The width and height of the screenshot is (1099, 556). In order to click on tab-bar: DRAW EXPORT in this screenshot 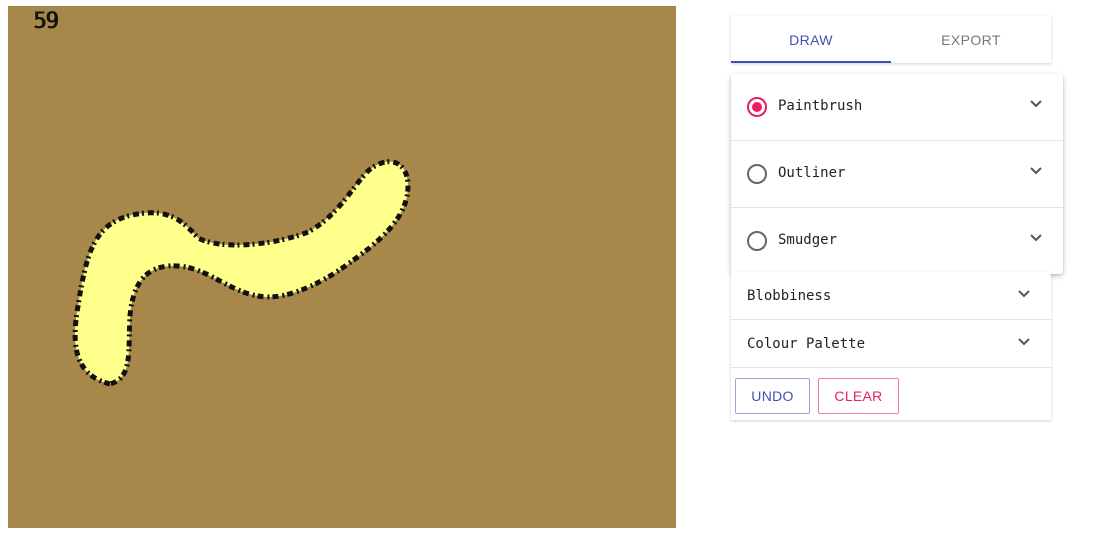, I will do `click(891, 39)`.